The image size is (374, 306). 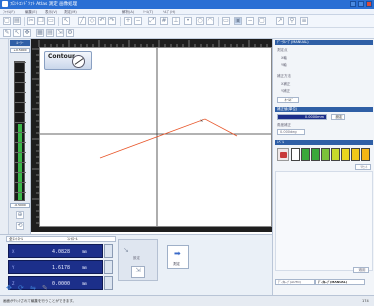 I want to click on zoom-icon: ⊕, so click(x=20, y=215).